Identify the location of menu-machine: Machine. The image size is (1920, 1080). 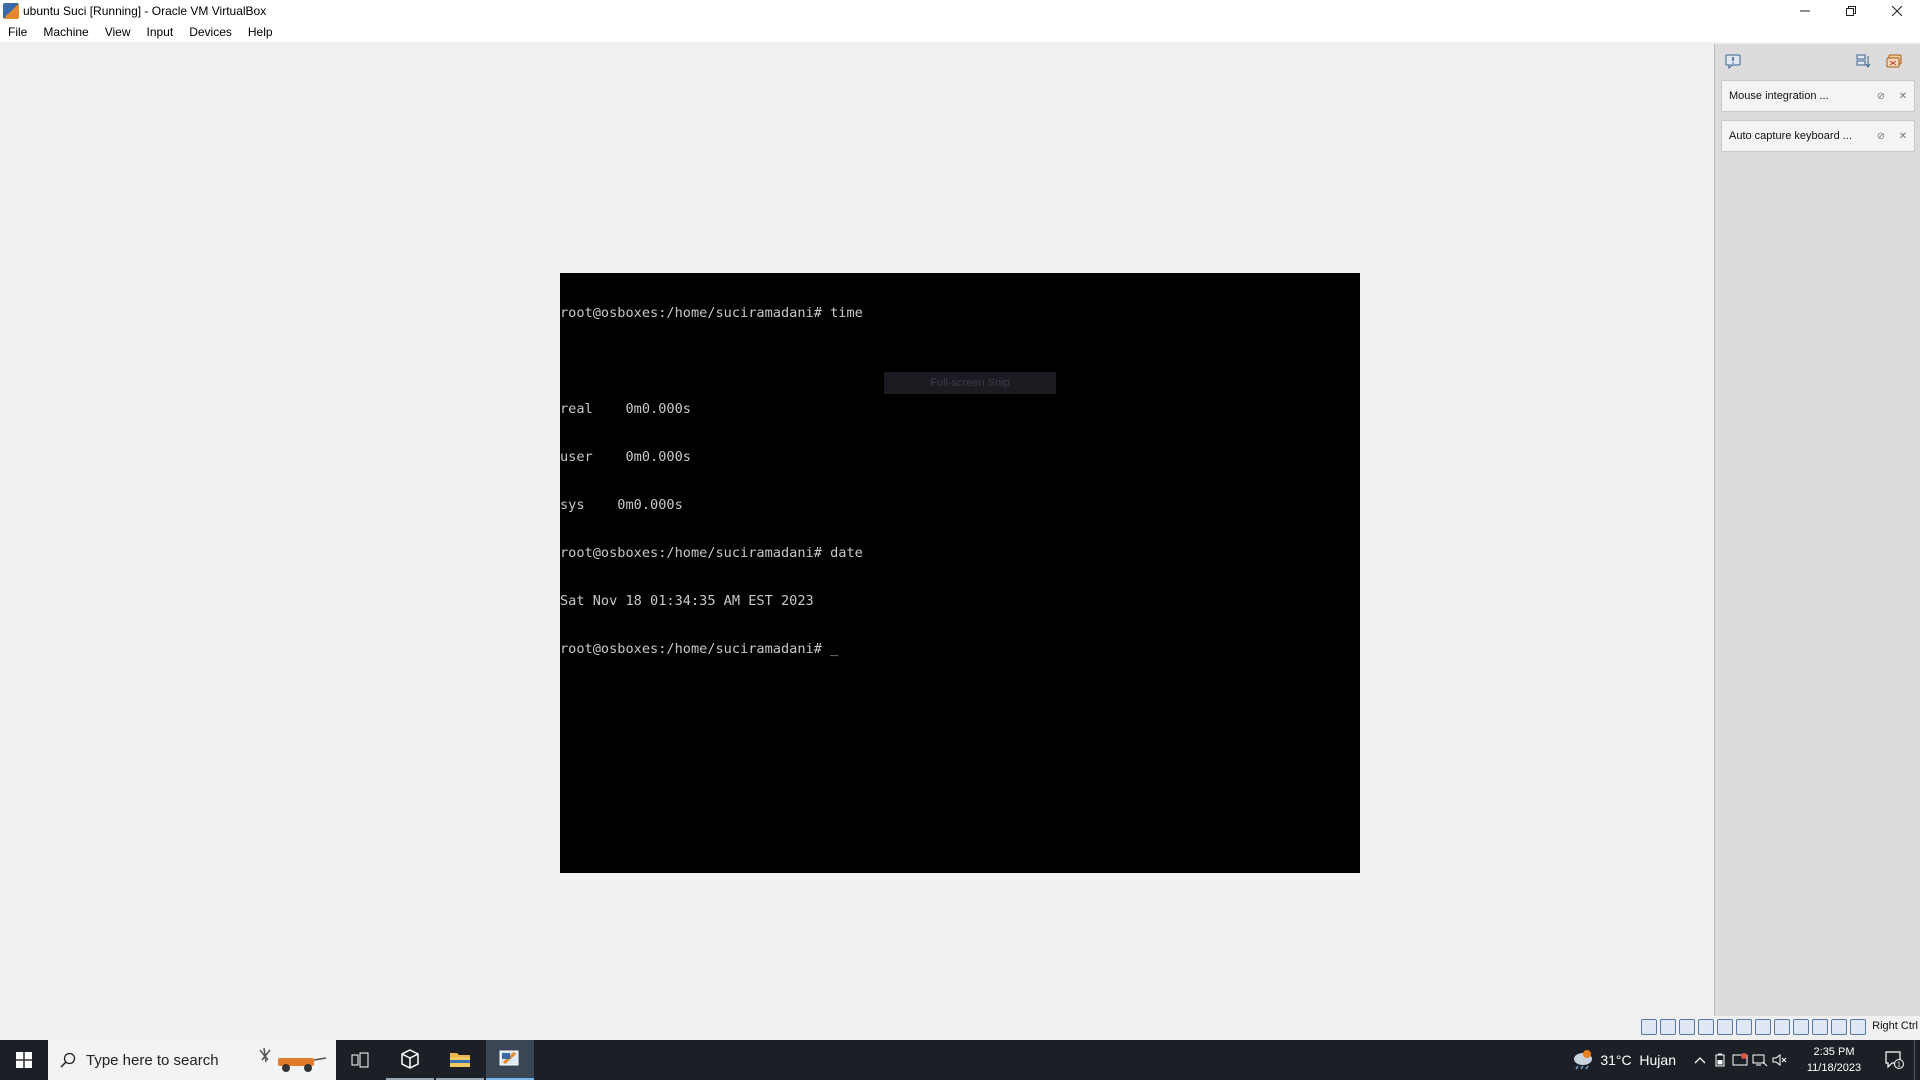
(65, 32).